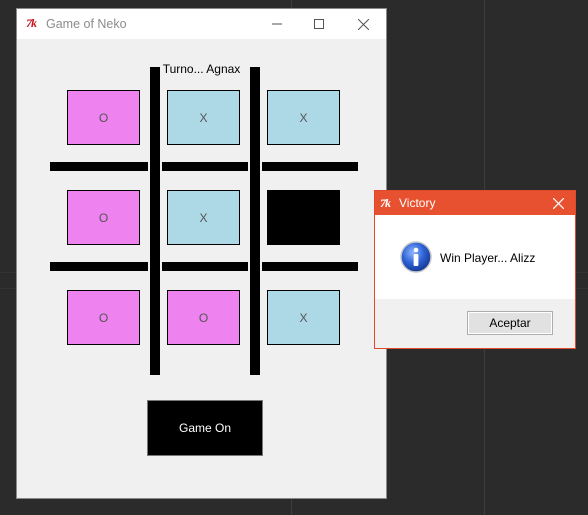 Image resolution: width=588 pixels, height=515 pixels. What do you see at coordinates (86, 24) in the screenshot?
I see `window-title: Game of Neko` at bounding box center [86, 24].